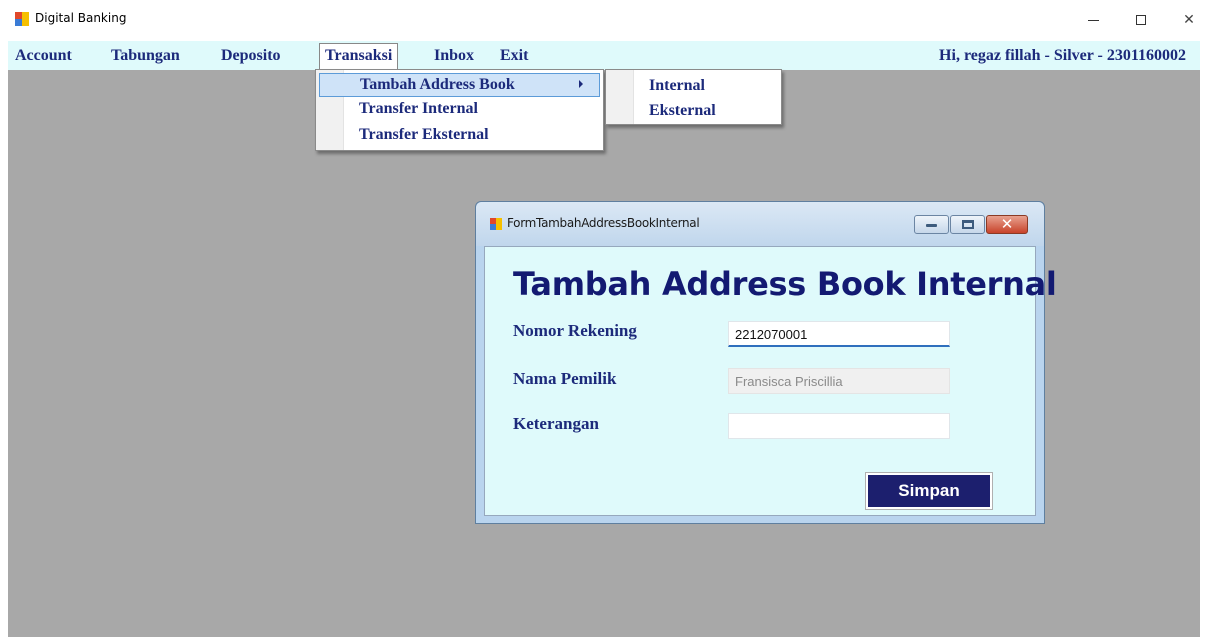 The height and width of the screenshot is (637, 1208). What do you see at coordinates (785, 284) in the screenshot?
I see `form-heading: Tambah Address Book Internal` at bounding box center [785, 284].